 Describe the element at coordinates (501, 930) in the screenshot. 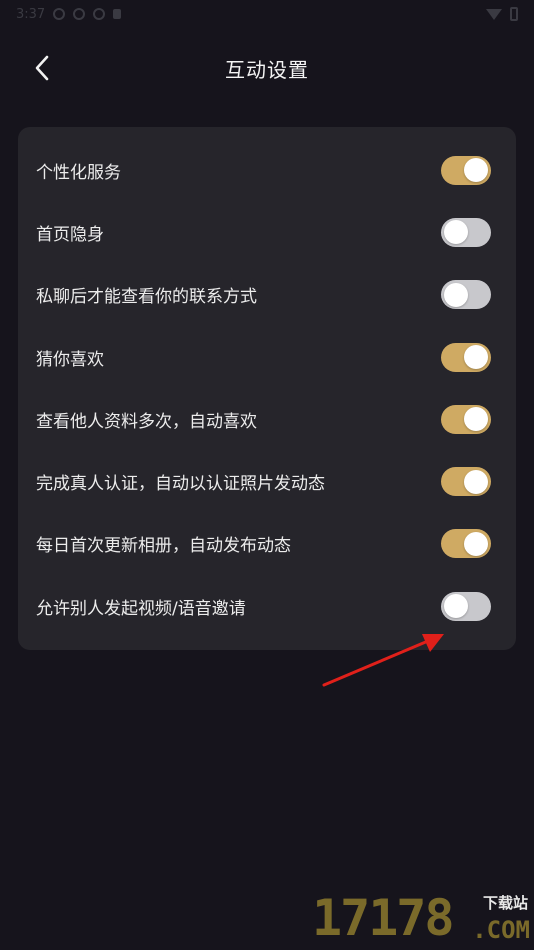

I see `watermark-domain: .COM` at that location.